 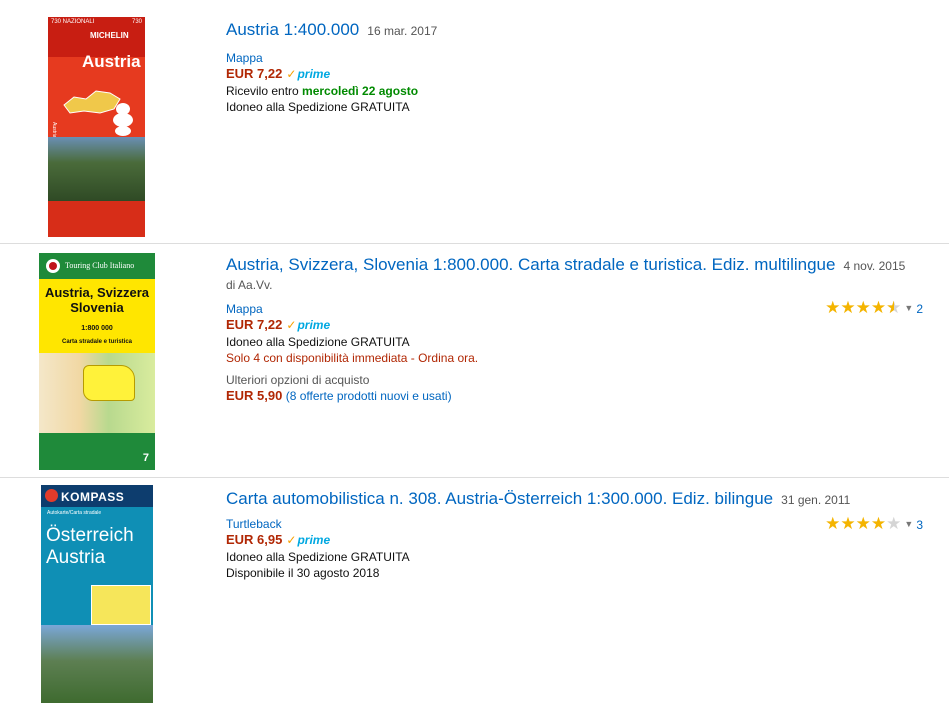 What do you see at coordinates (369, 396) in the screenshot?
I see `offers-link: (8 offerte prodotti nuovi e usati)` at bounding box center [369, 396].